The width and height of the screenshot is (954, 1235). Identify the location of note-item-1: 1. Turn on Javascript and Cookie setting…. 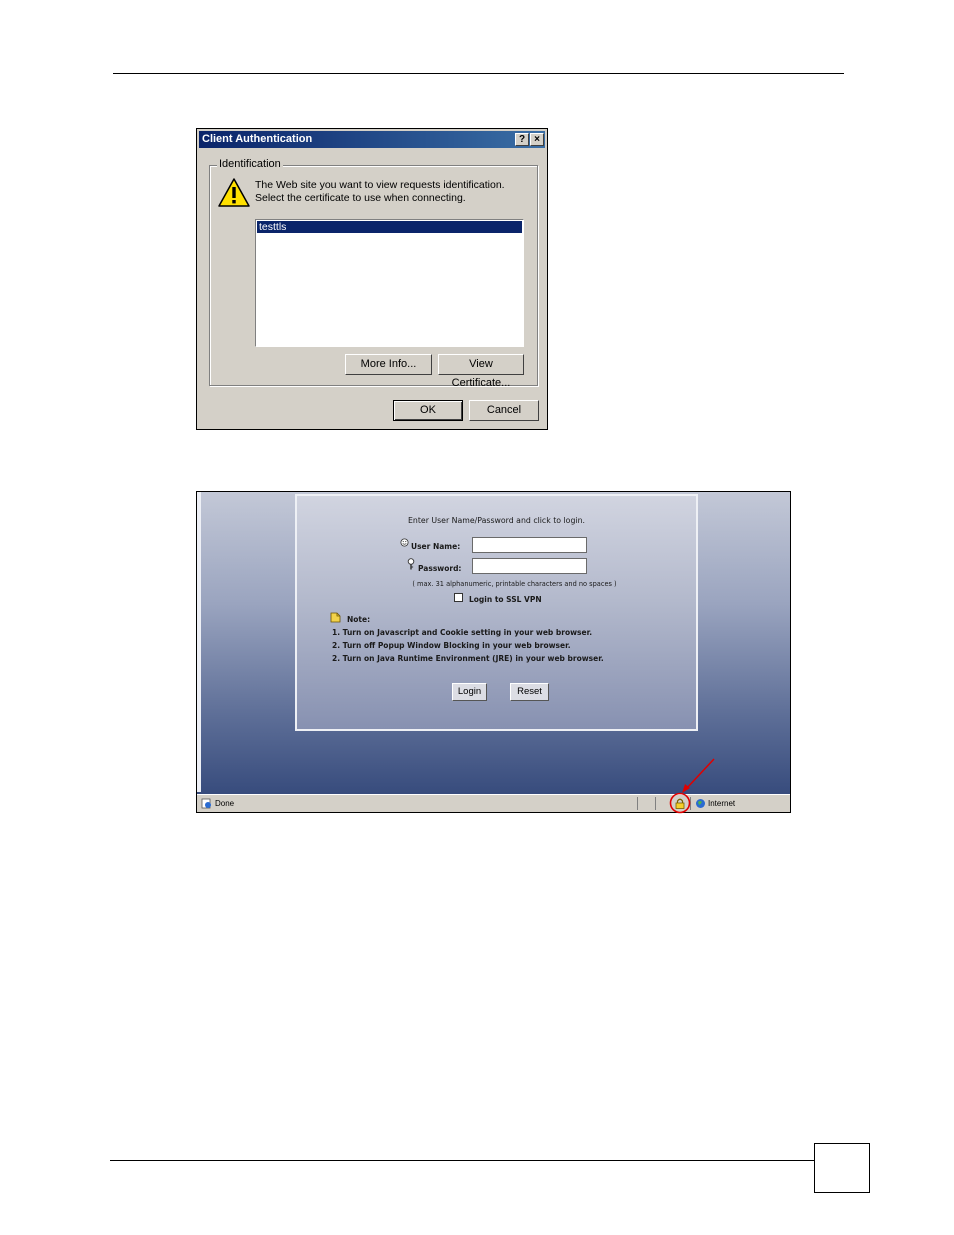
(462, 632).